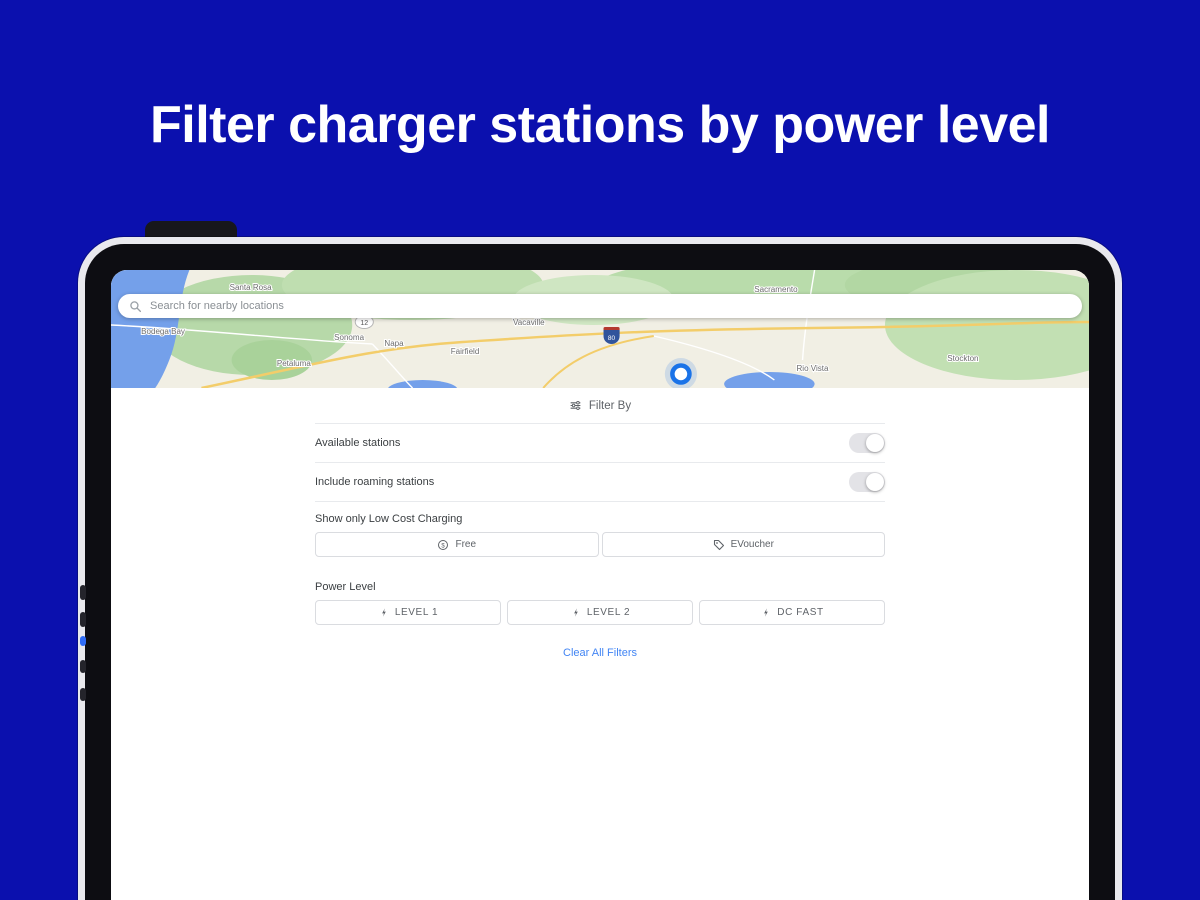  I want to click on route-shield-number: 12, so click(364, 323).